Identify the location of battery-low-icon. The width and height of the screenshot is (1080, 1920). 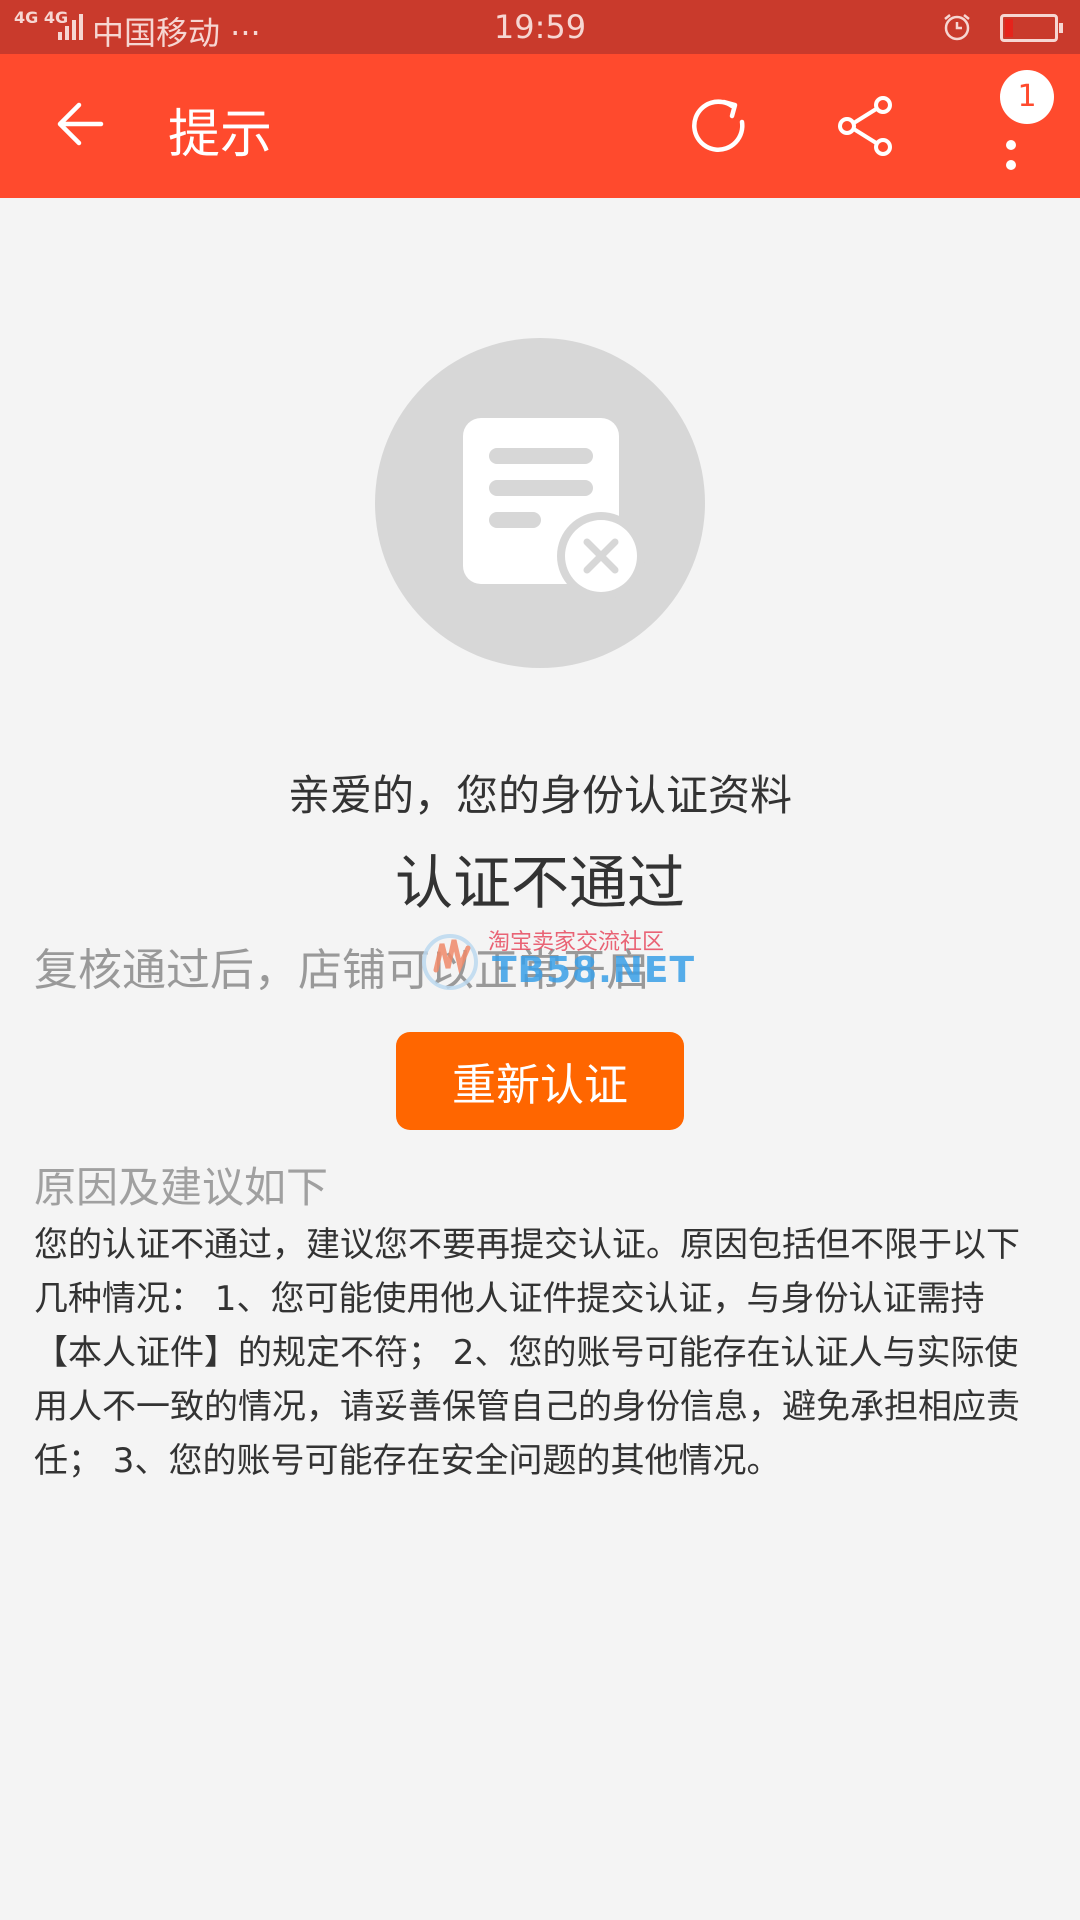
(1031, 28).